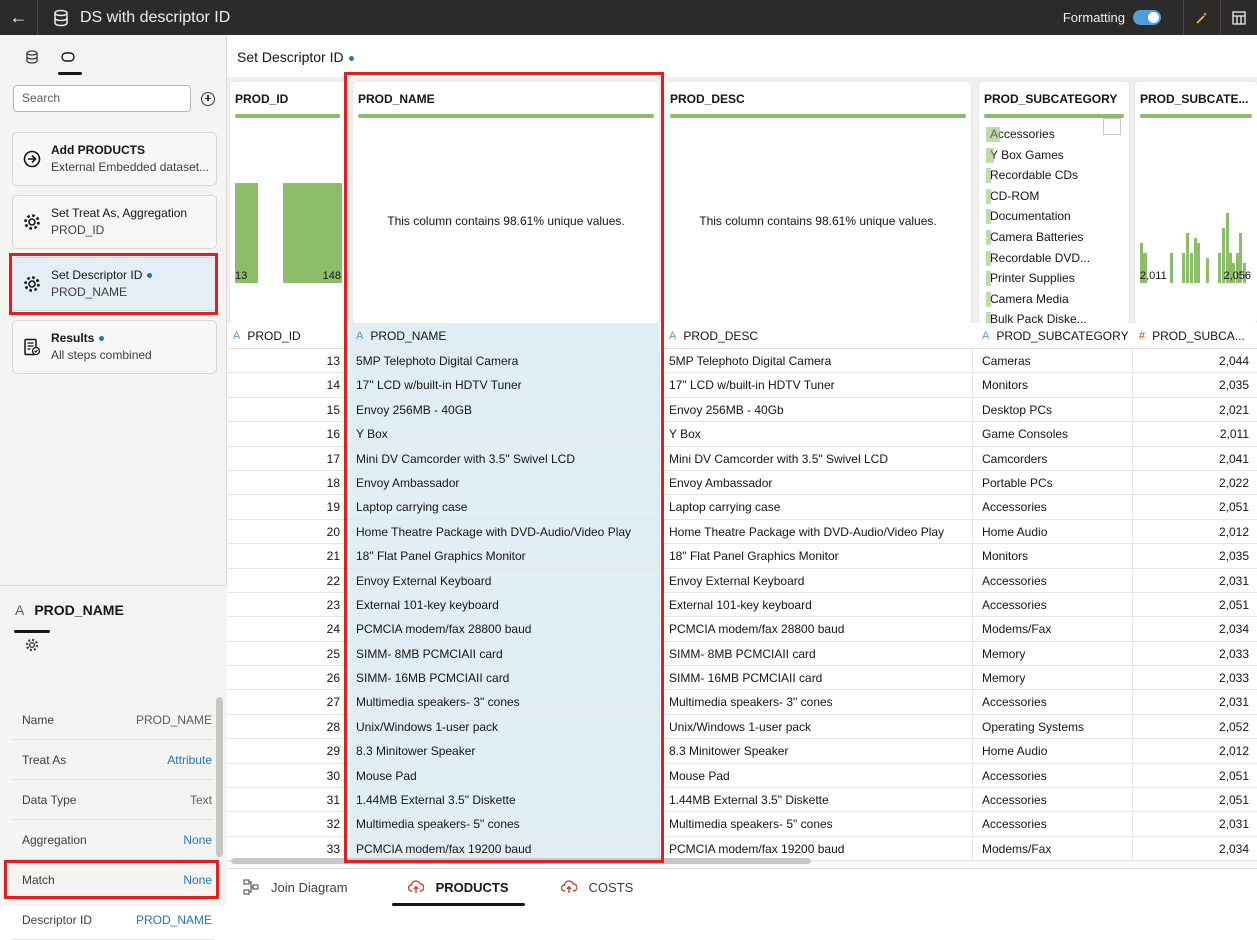 The width and height of the screenshot is (1257, 940). What do you see at coordinates (818, 580) in the screenshot?
I see `cell-prod-desc: Envoy External Keyboard` at bounding box center [818, 580].